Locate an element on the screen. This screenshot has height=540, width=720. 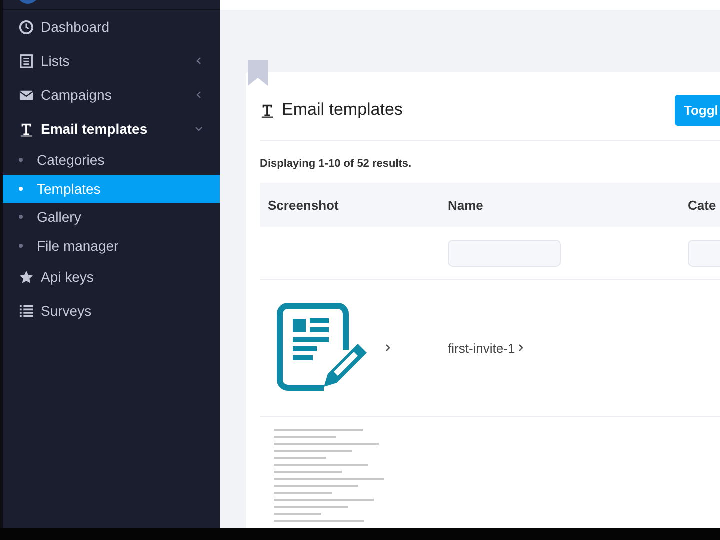
page-title: Email templates is located at coordinates (343, 110).